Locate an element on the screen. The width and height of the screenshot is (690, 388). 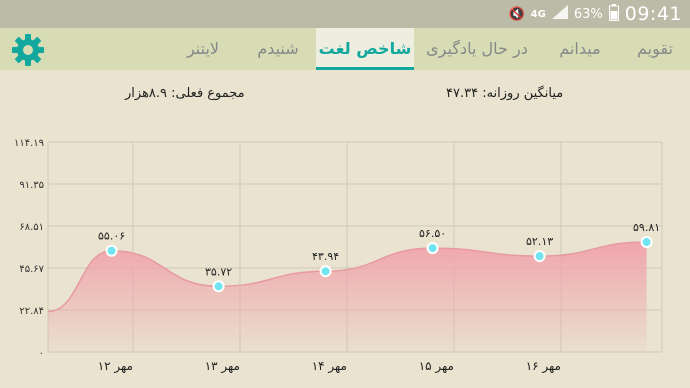
data-label: ۵۶.۵۰ is located at coordinates (432, 233).